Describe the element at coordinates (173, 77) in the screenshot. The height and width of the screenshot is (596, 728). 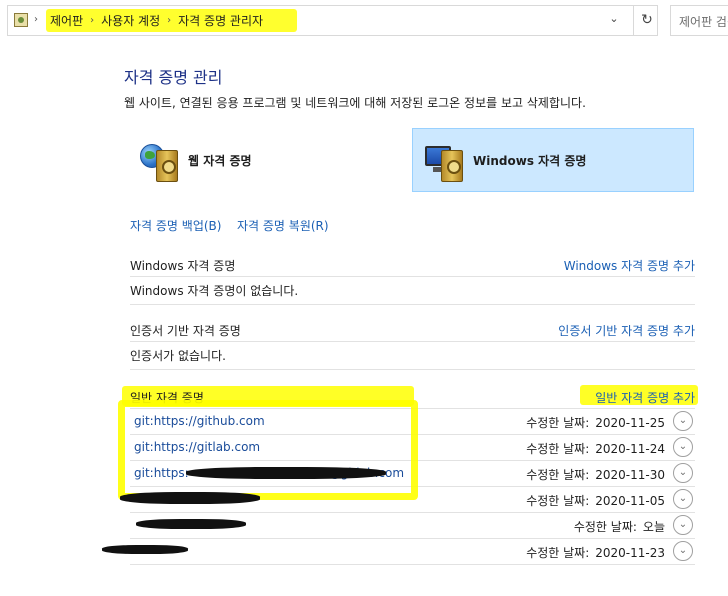
I see `page-title: 자격 증명 관리` at that location.